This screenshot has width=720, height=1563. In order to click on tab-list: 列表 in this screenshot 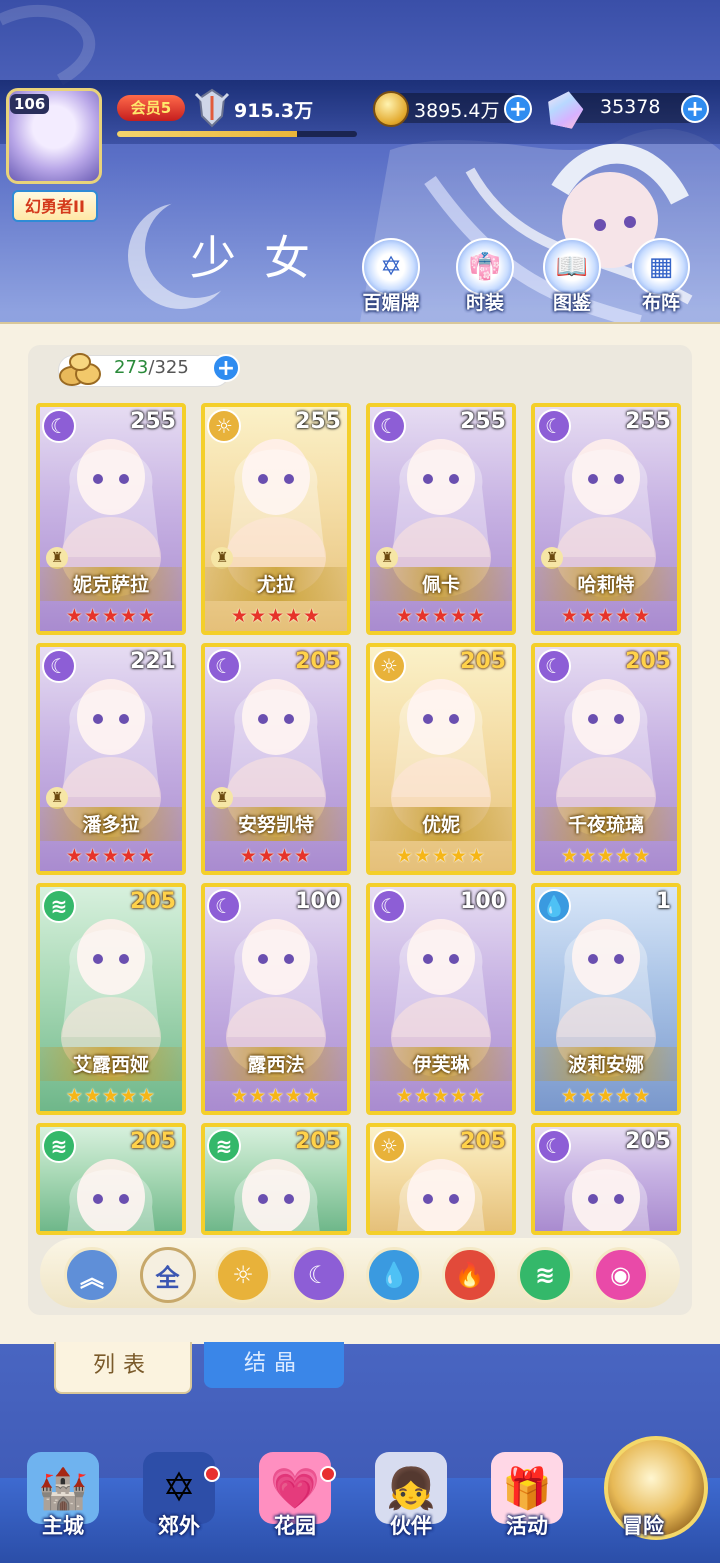, I will do `click(123, 1368)`.